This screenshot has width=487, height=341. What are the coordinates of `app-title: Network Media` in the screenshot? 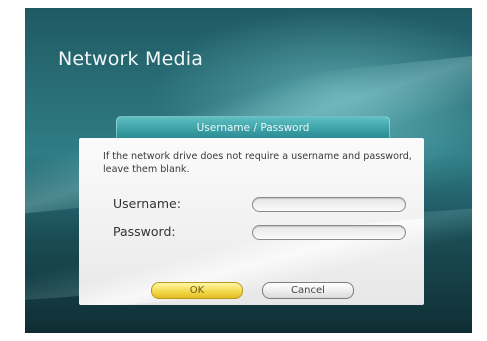 It's located at (131, 59).